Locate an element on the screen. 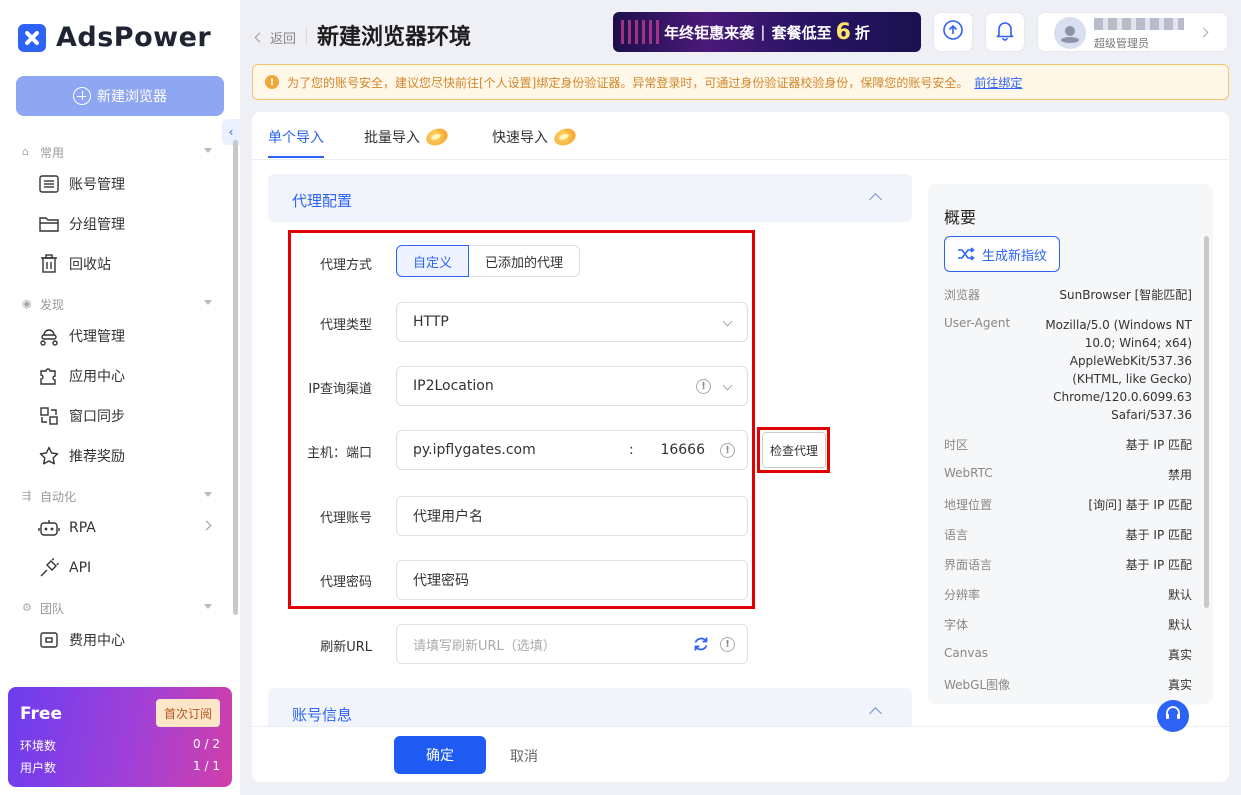 The image size is (1241, 795). sidebar-item-label: API is located at coordinates (80, 568).